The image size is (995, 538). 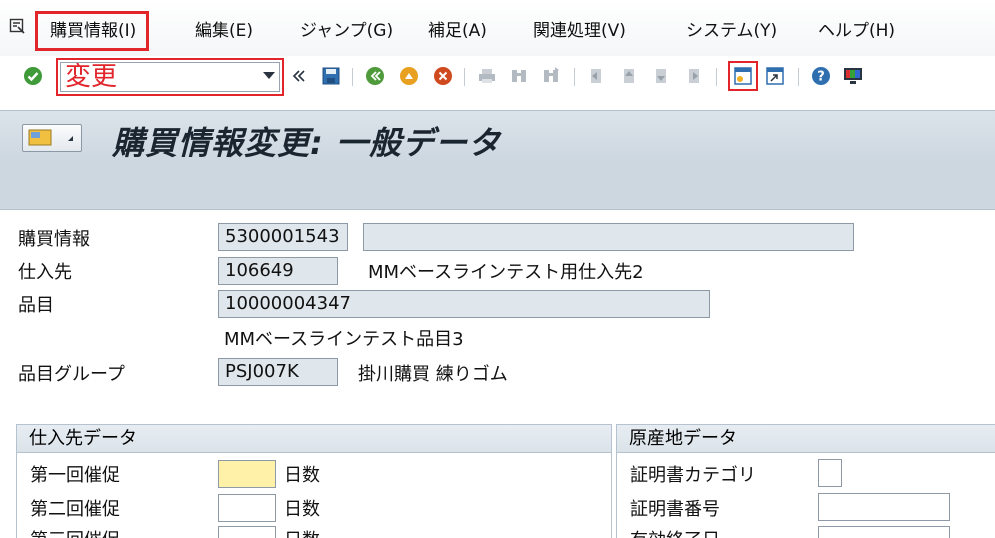 I want to click on help-icon: ?, so click(x=821, y=76).